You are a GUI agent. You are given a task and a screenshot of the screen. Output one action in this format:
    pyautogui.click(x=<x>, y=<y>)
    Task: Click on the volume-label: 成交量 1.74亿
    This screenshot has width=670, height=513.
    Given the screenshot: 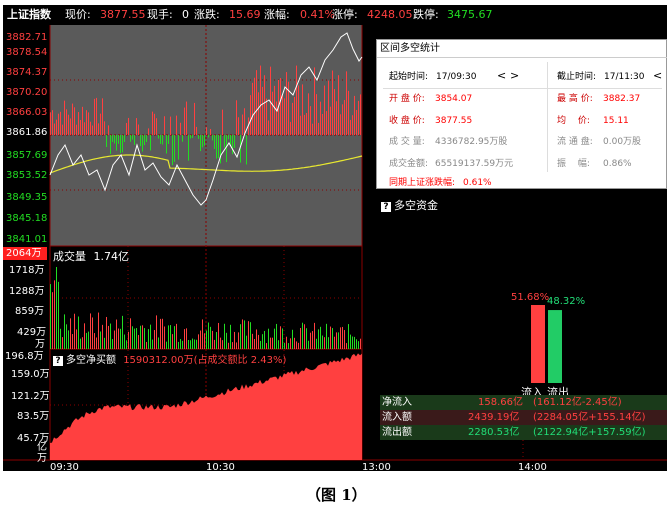 What is the action you would take?
    pyautogui.click(x=91, y=256)
    